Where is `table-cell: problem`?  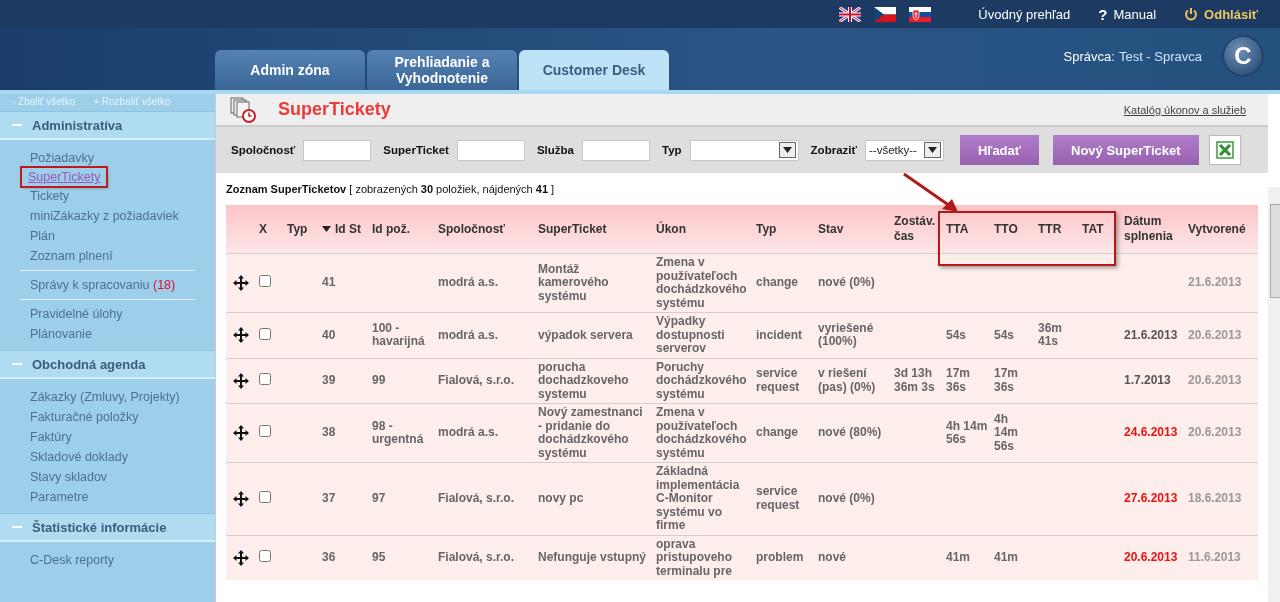
table-cell: problem is located at coordinates (780, 557).